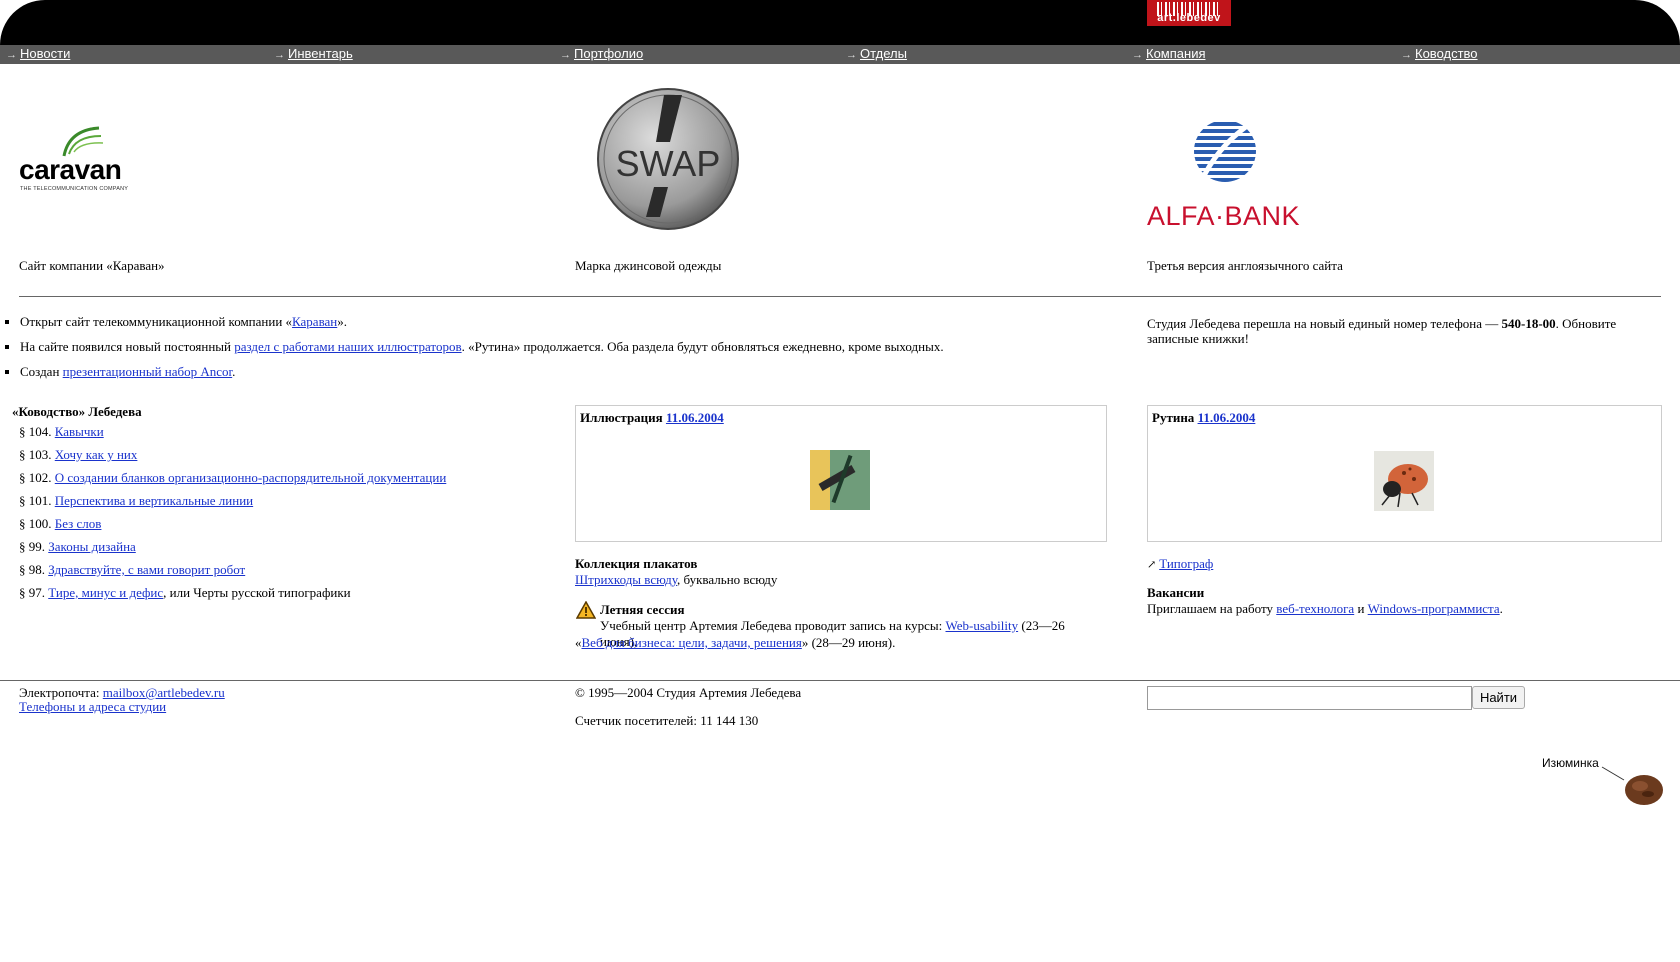 The image size is (1680, 962). Describe the element at coordinates (648, 265) in the screenshot. I see `swap-caption: Марка джинсовой одежды` at that location.